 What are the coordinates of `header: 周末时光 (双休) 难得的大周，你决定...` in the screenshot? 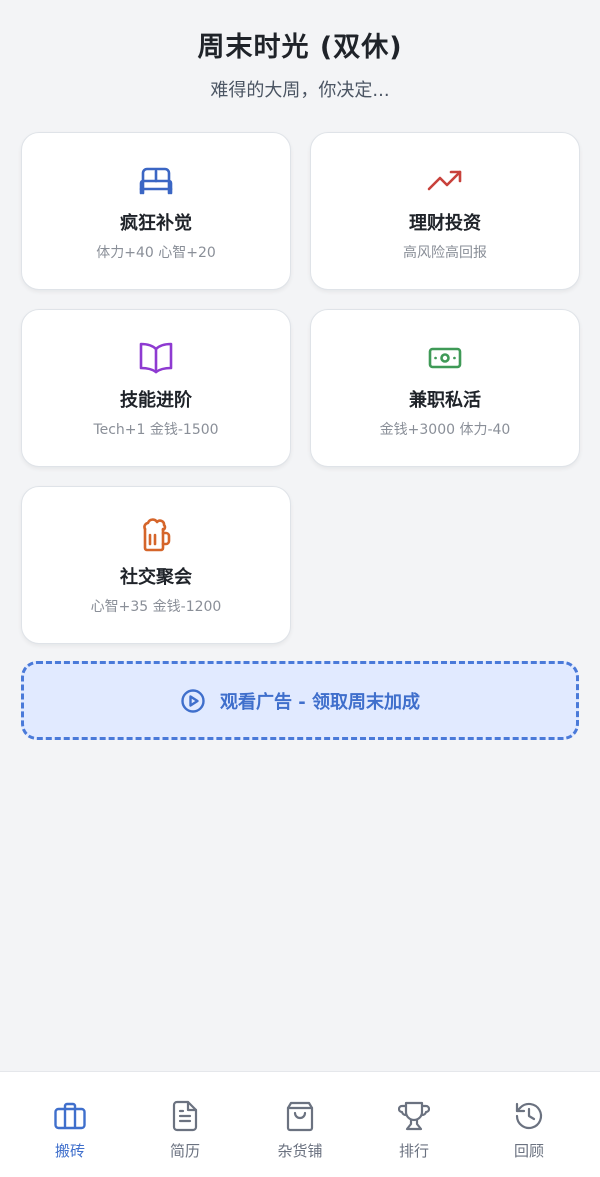 It's located at (300, 66).